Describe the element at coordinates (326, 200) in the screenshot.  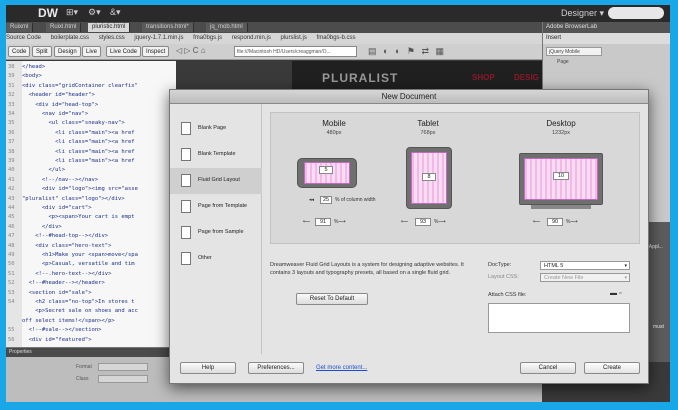
I see `column-width-input: 25` at that location.